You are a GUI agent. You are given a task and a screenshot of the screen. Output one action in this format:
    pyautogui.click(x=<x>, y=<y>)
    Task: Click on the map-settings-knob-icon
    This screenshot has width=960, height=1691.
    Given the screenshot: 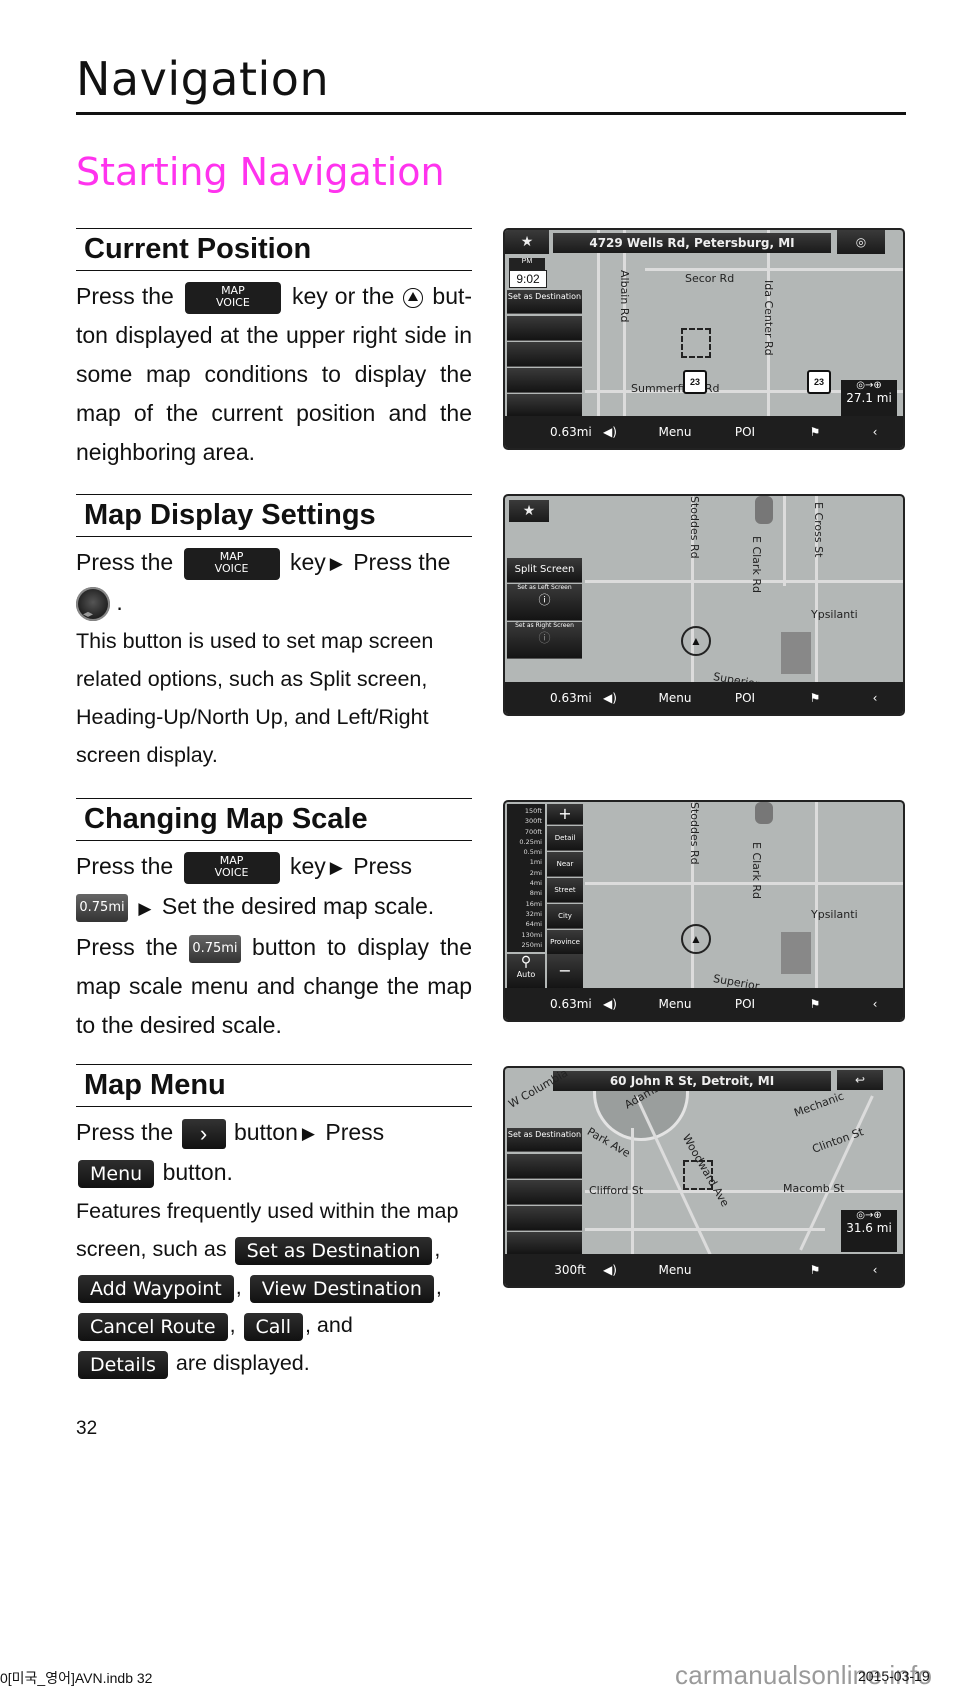 What is the action you would take?
    pyautogui.click(x=93, y=610)
    